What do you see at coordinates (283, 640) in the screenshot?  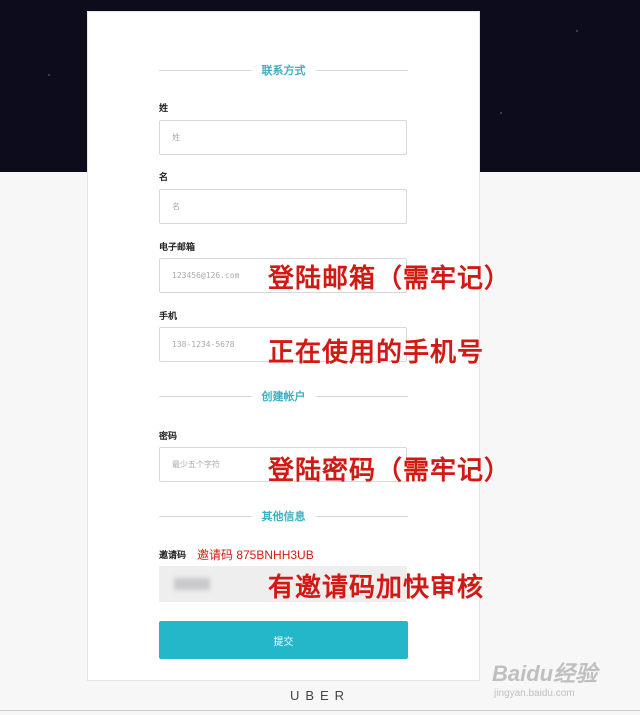 I see `submit-button: 提交` at bounding box center [283, 640].